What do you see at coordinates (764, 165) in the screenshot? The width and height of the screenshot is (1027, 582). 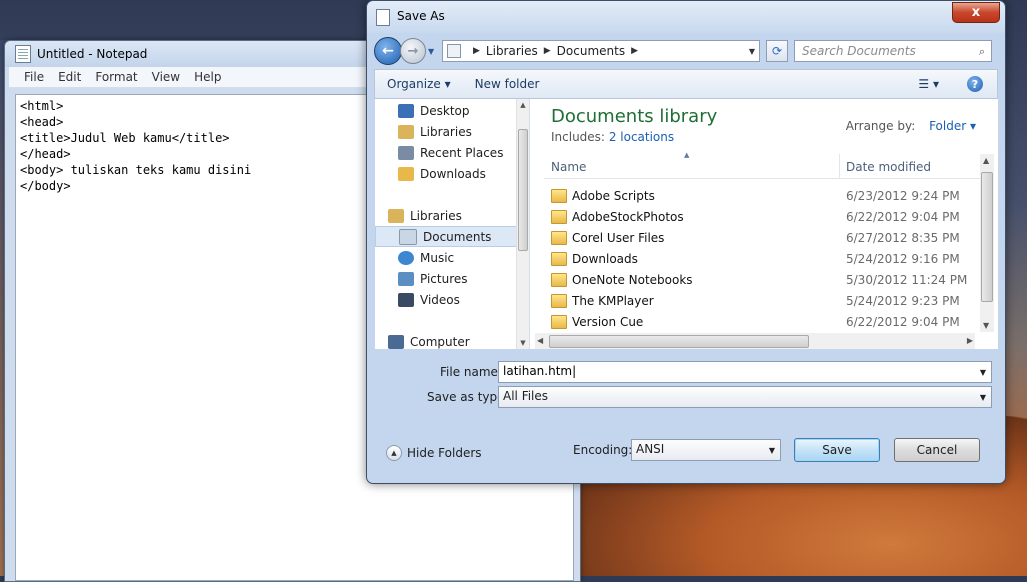 I see `column-headers: ▲ Name Date modified` at bounding box center [764, 165].